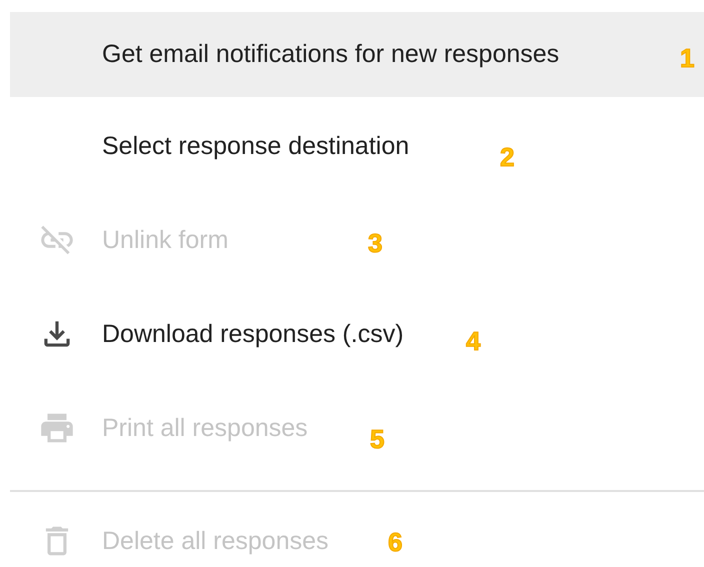 The width and height of the screenshot is (704, 567). I want to click on menu-item-label: Delete all responses, so click(215, 541).